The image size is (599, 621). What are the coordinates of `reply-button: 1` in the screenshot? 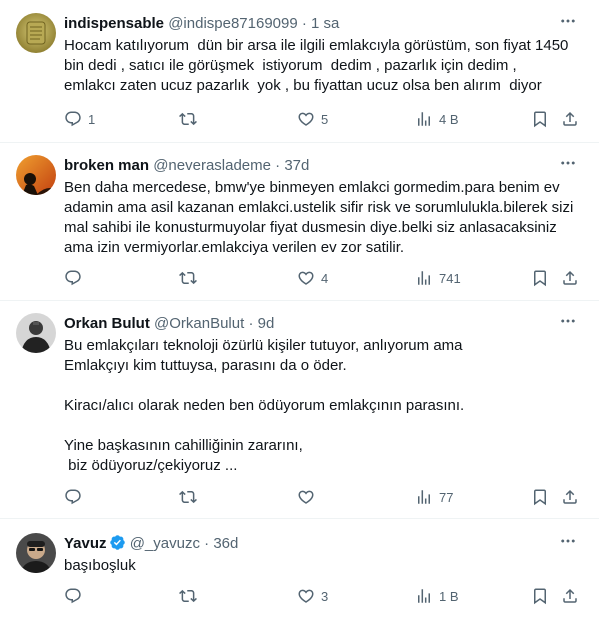 It's located at (79, 119).